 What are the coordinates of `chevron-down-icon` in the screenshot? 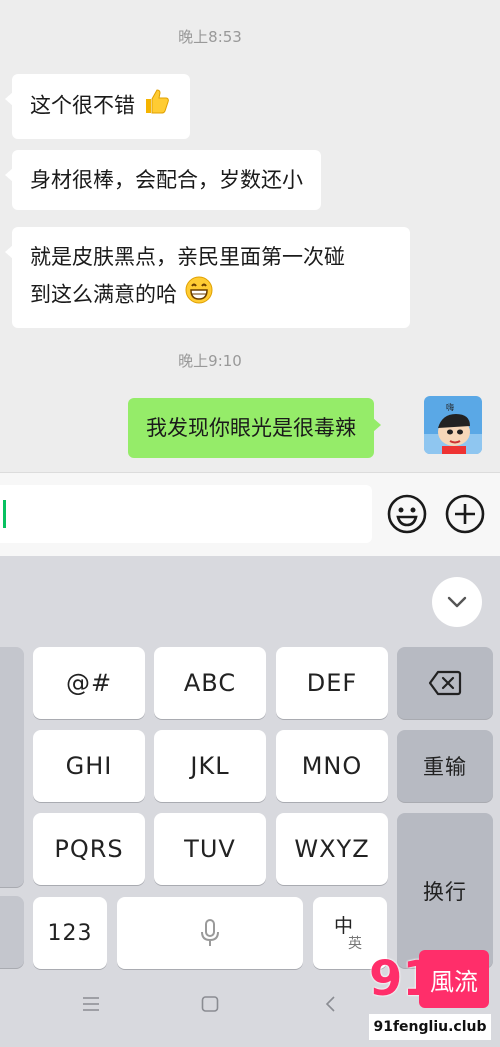 It's located at (457, 602).